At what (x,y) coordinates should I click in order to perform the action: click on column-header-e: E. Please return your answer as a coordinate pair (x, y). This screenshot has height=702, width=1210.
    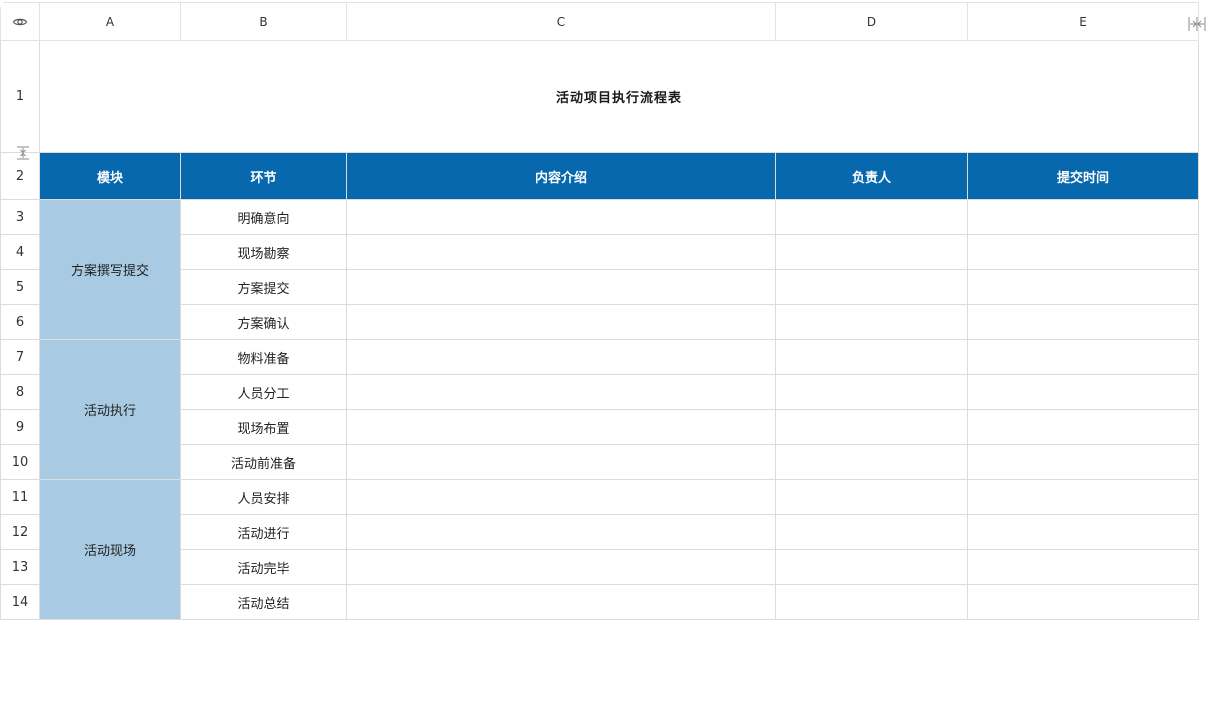
    Looking at the image, I should click on (1083, 21).